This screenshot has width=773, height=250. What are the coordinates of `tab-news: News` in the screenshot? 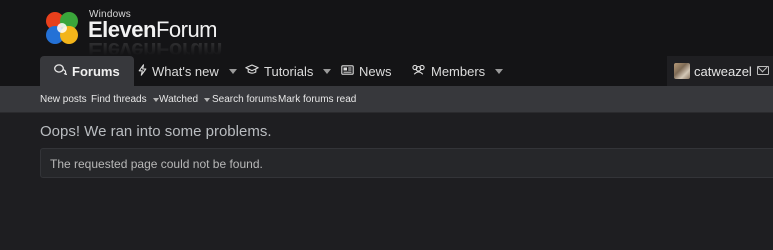 It's located at (366, 71).